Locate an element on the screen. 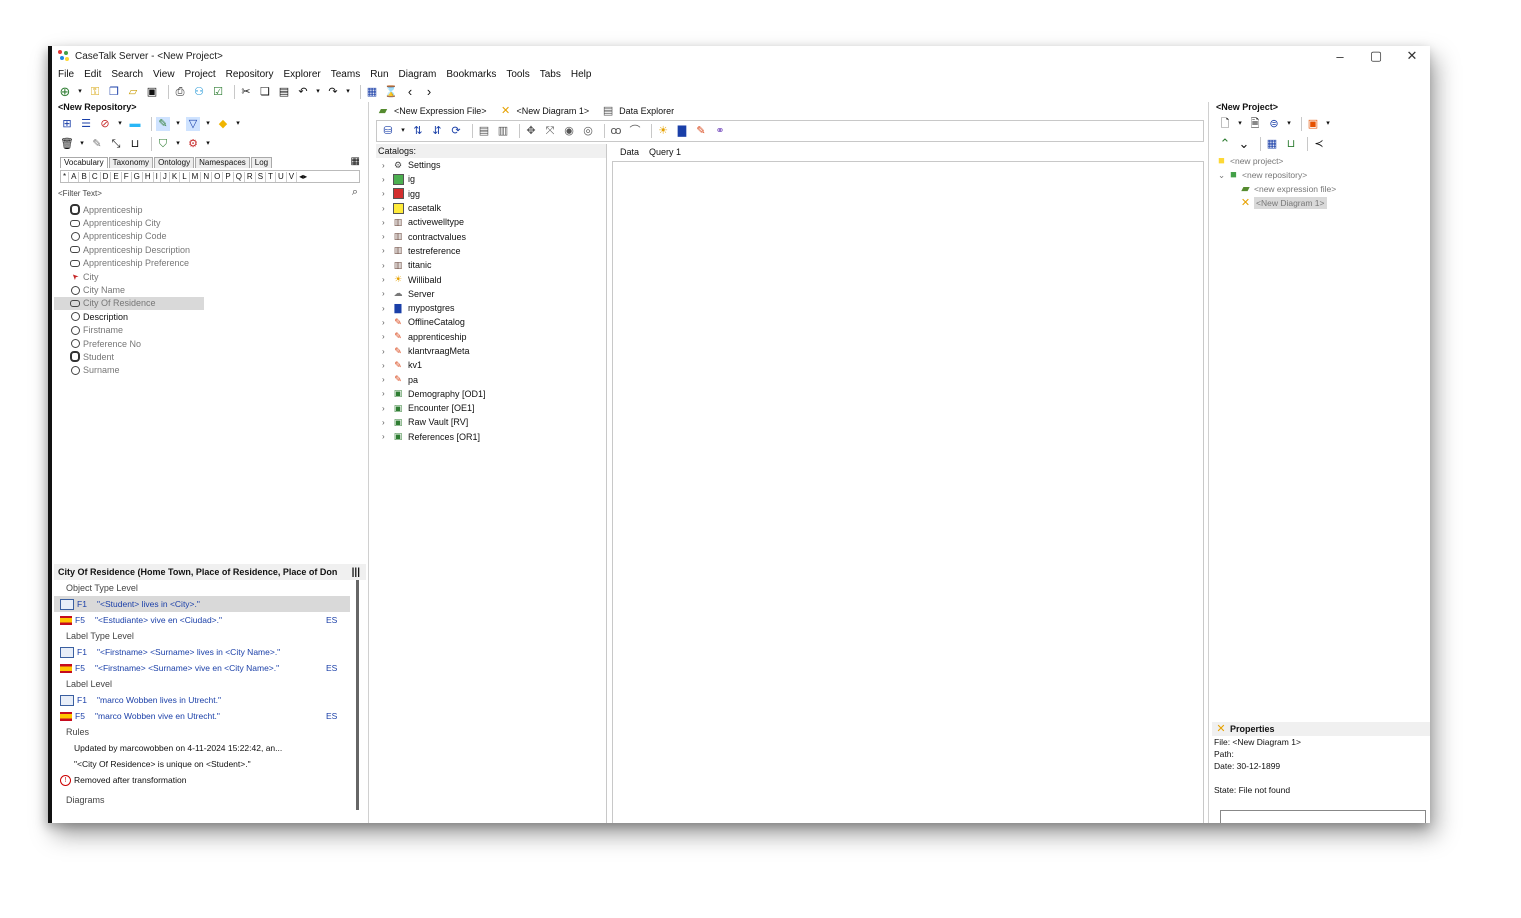 The image size is (1521, 918). save-icon: ▣ is located at coordinates (152, 92).